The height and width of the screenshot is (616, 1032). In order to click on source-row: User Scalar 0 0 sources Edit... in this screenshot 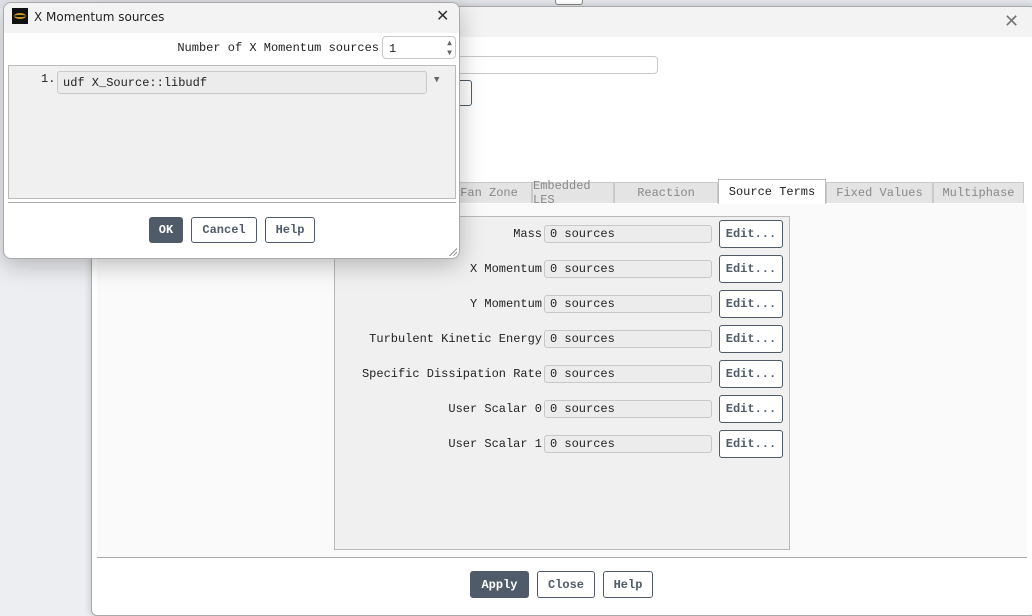, I will do `click(516, 409)`.